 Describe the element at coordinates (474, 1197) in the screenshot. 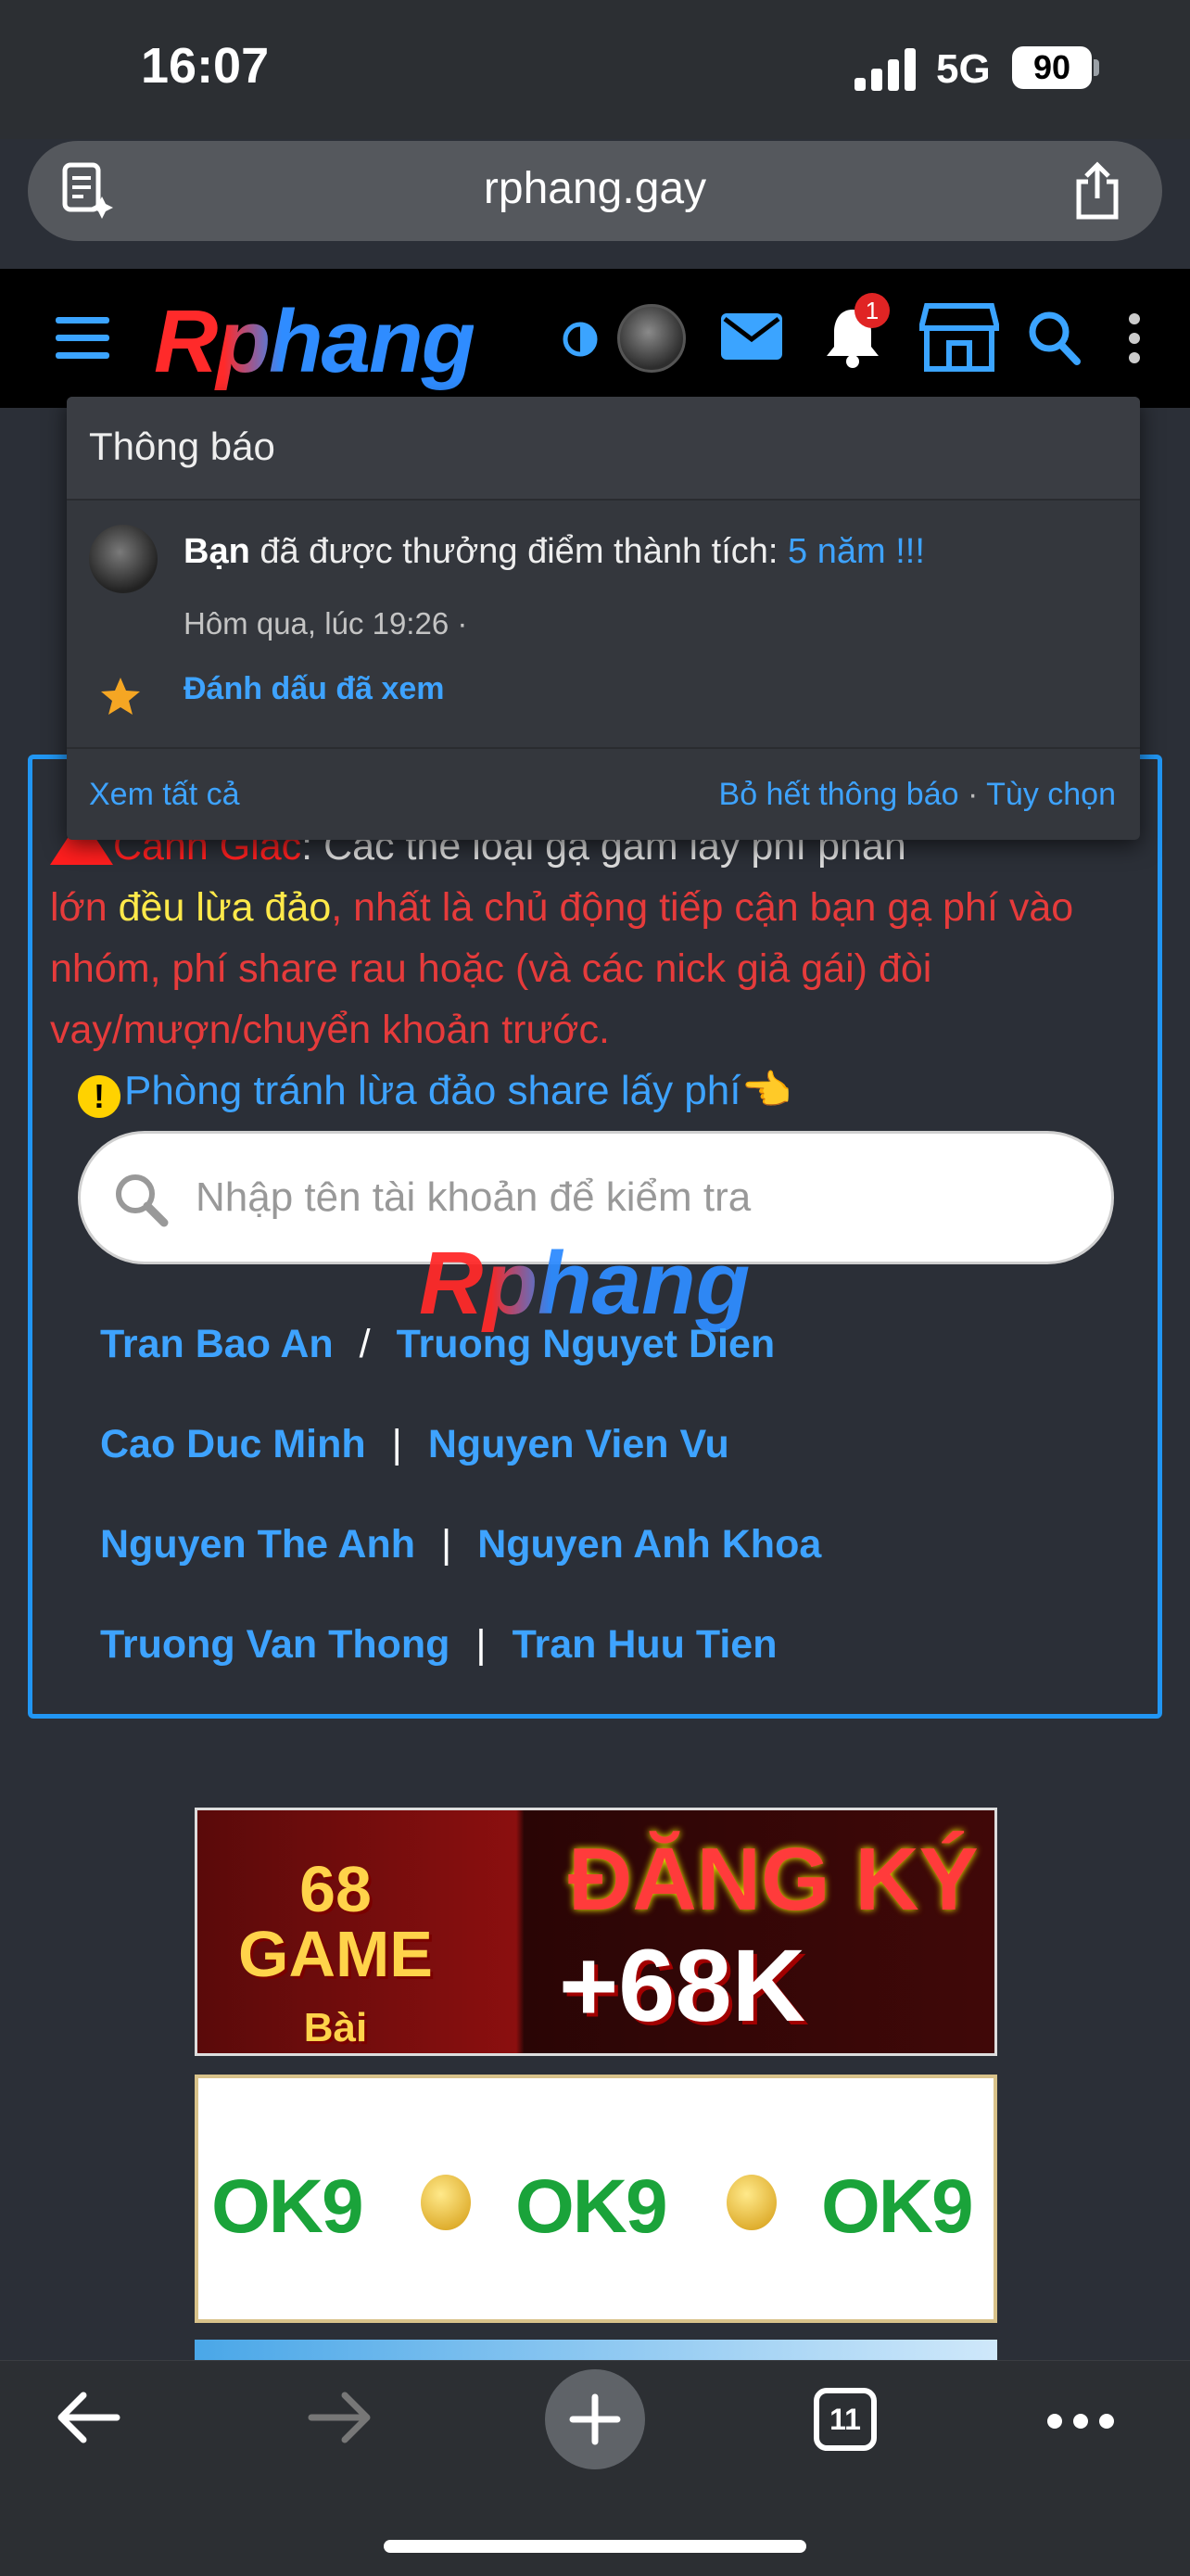

I see `search-placeholder: Nhập tên tài khoản để kiểm tra` at that location.